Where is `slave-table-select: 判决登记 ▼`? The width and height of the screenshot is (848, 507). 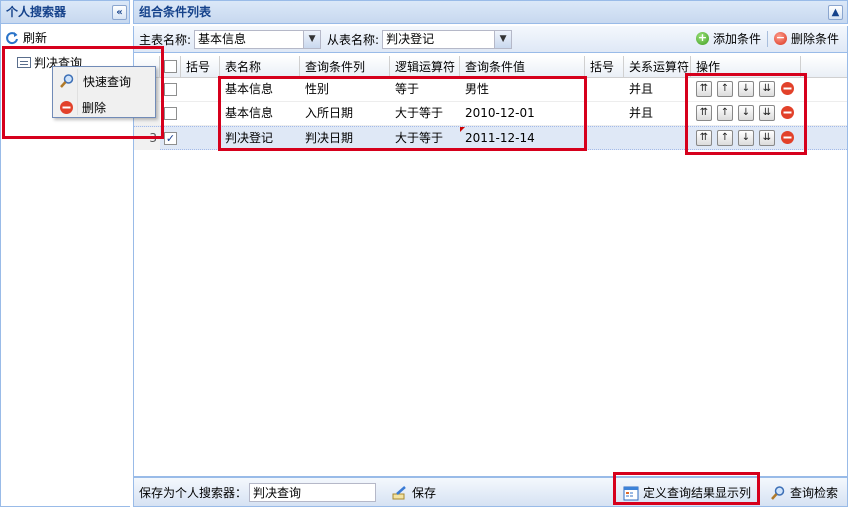
slave-table-select: 判决登记 ▼ is located at coordinates (447, 39).